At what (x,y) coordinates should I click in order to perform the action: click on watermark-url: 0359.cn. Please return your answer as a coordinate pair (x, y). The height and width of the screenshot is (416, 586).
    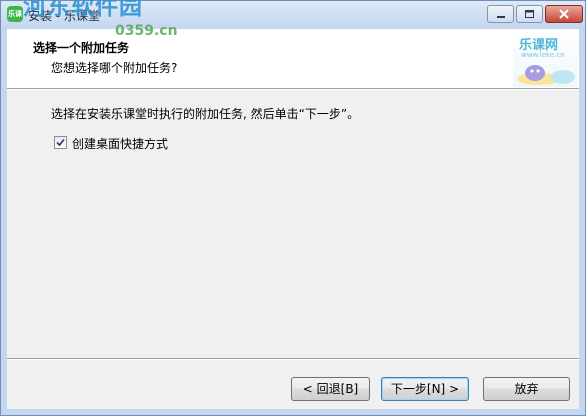
    Looking at the image, I should click on (146, 31).